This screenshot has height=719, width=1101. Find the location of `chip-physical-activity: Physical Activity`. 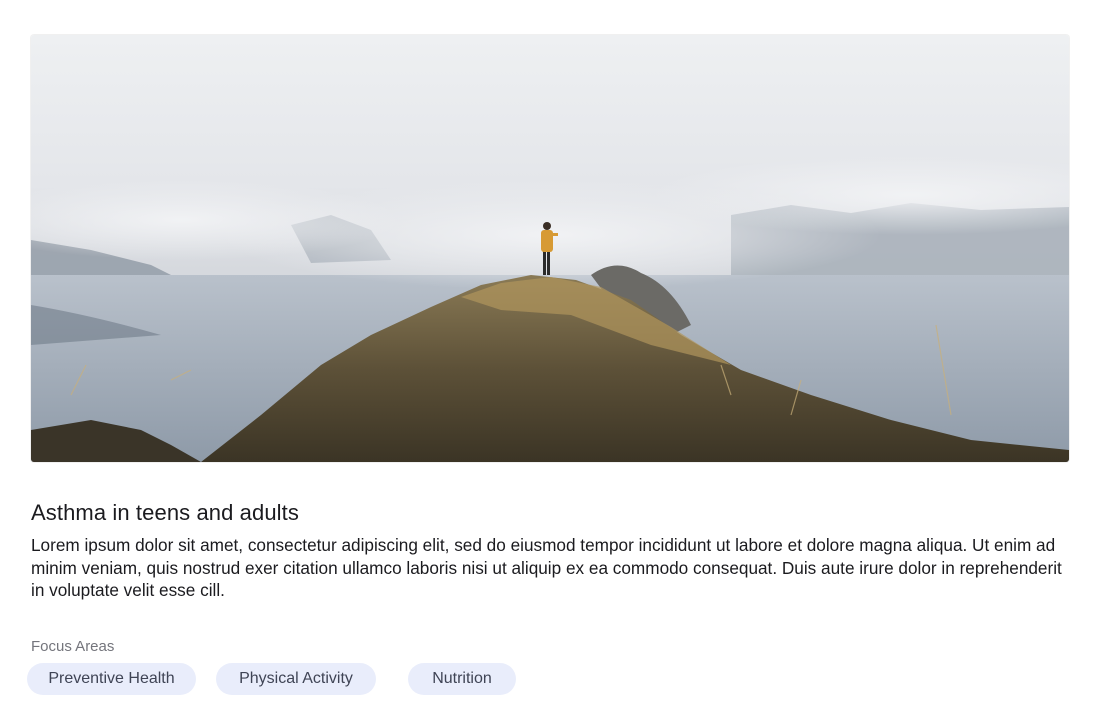

chip-physical-activity: Physical Activity is located at coordinates (296, 679).